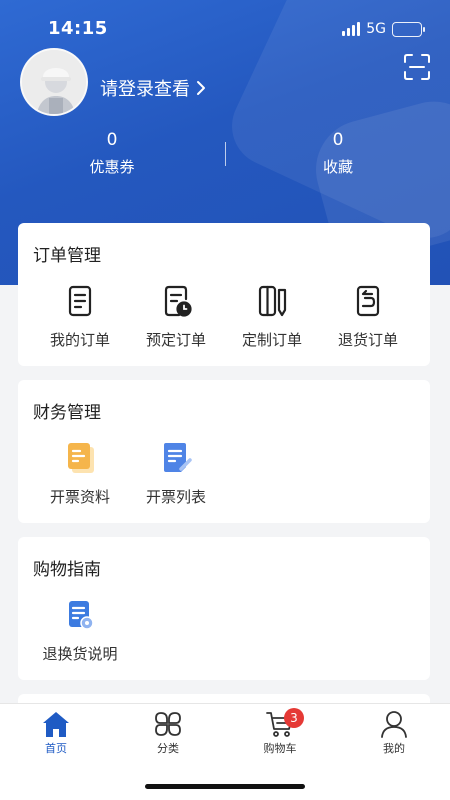  What do you see at coordinates (338, 140) in the screenshot?
I see `favorites-count: 0` at bounding box center [338, 140].